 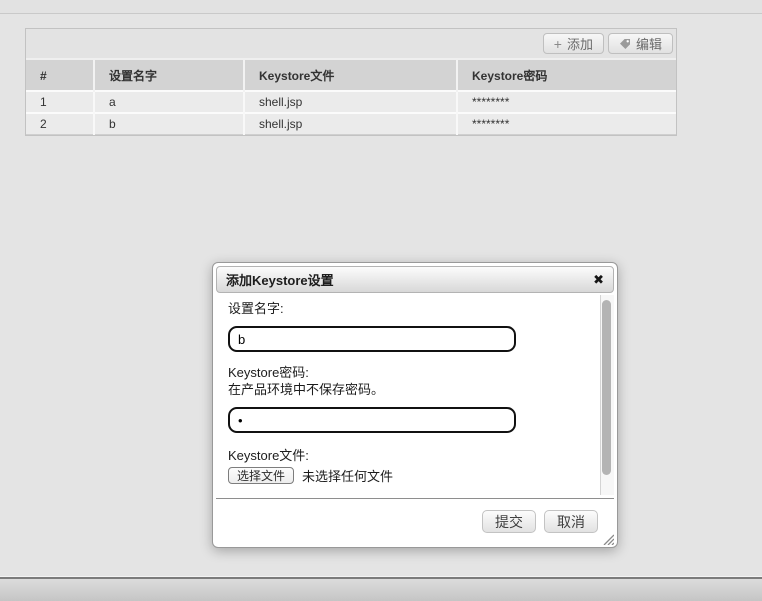 What do you see at coordinates (60, 102) in the screenshot?
I see `cell-index: 1` at bounding box center [60, 102].